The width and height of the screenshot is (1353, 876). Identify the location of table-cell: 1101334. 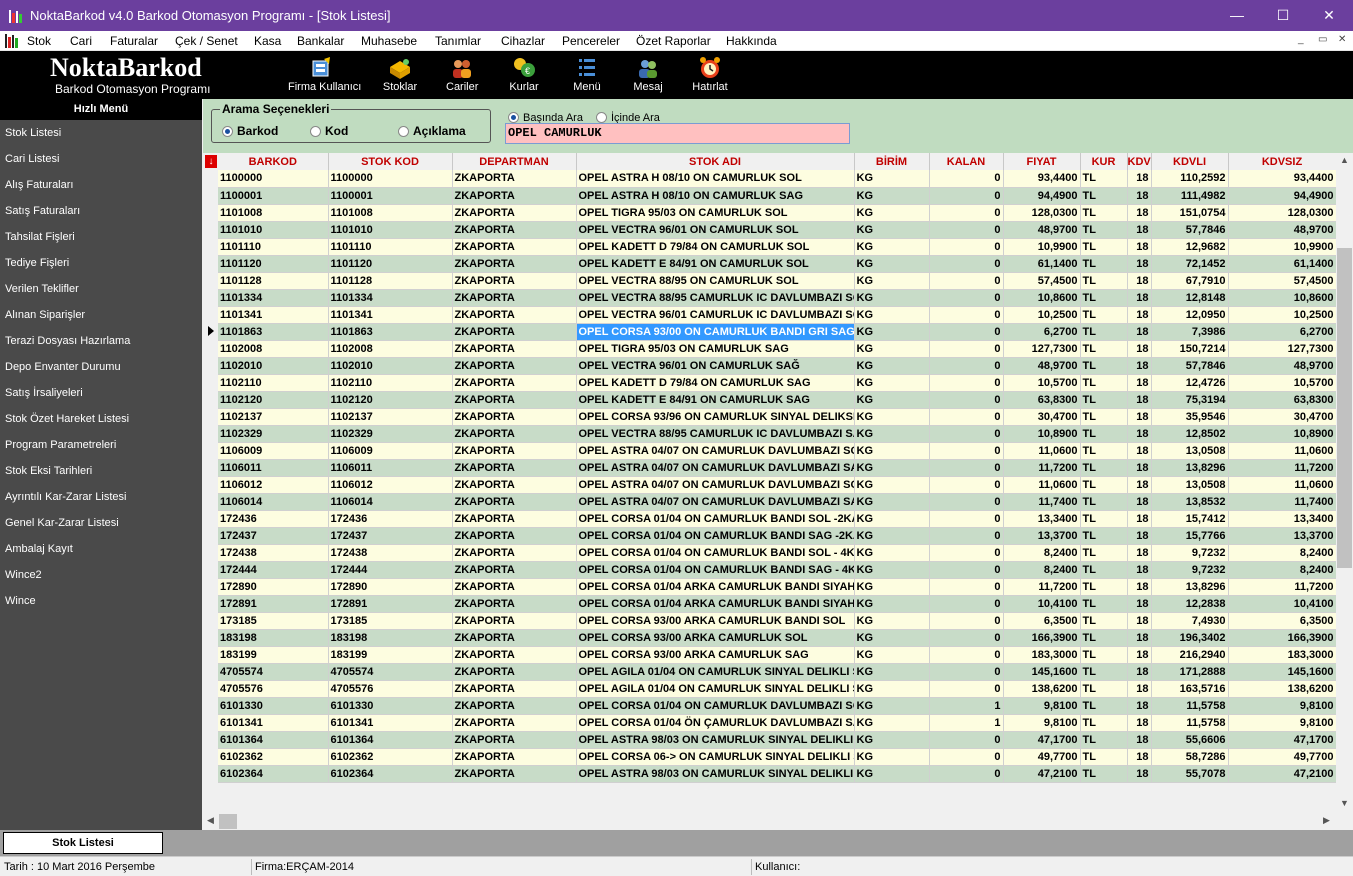
(390, 298).